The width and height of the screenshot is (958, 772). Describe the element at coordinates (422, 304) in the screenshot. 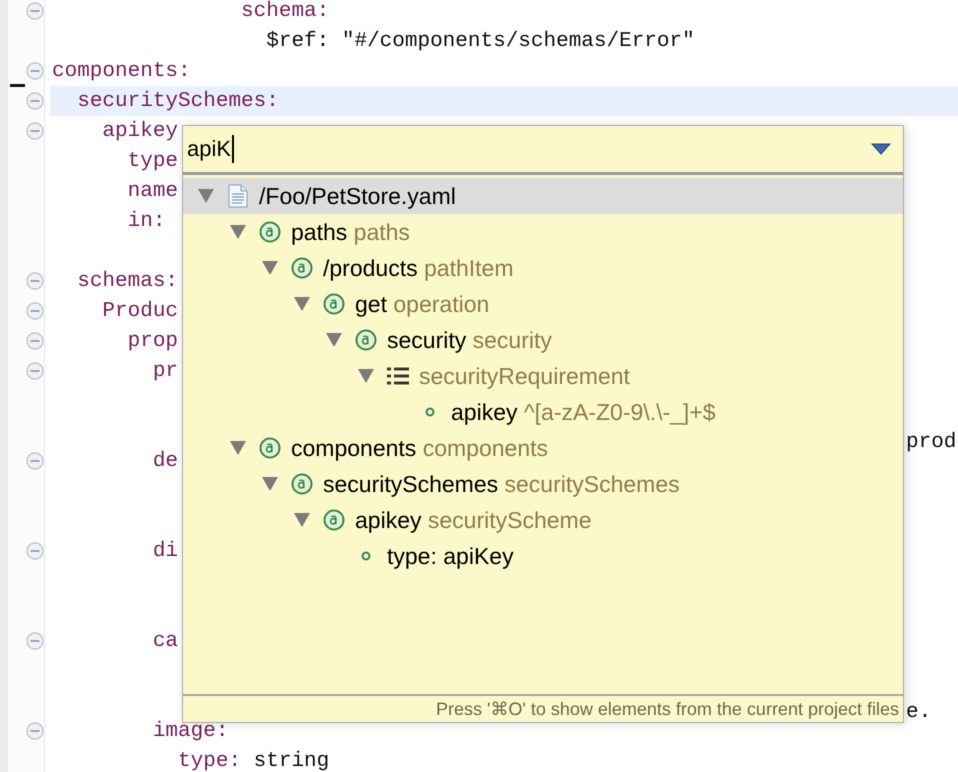

I see `tree-item-label: get operation` at that location.